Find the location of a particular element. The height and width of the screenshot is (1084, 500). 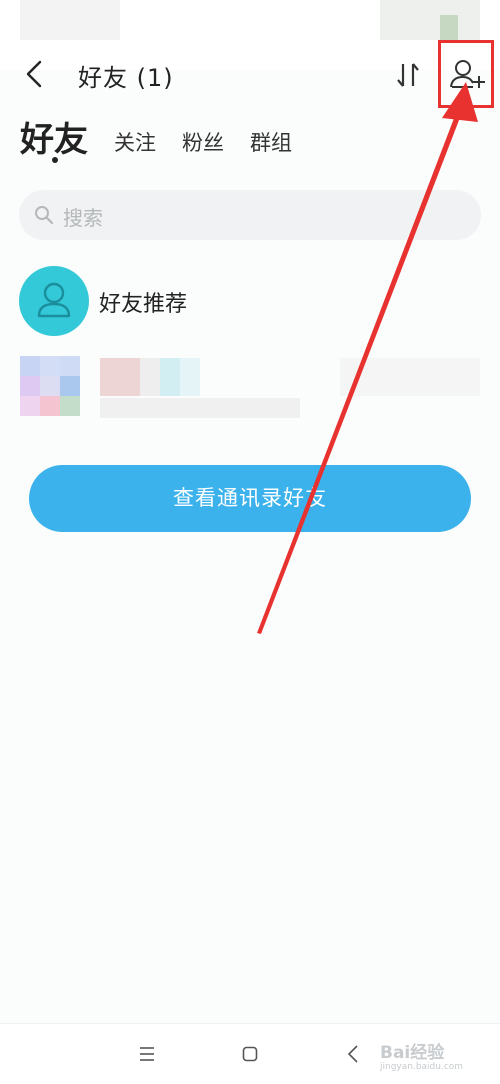

back-button is located at coordinates (34, 74).